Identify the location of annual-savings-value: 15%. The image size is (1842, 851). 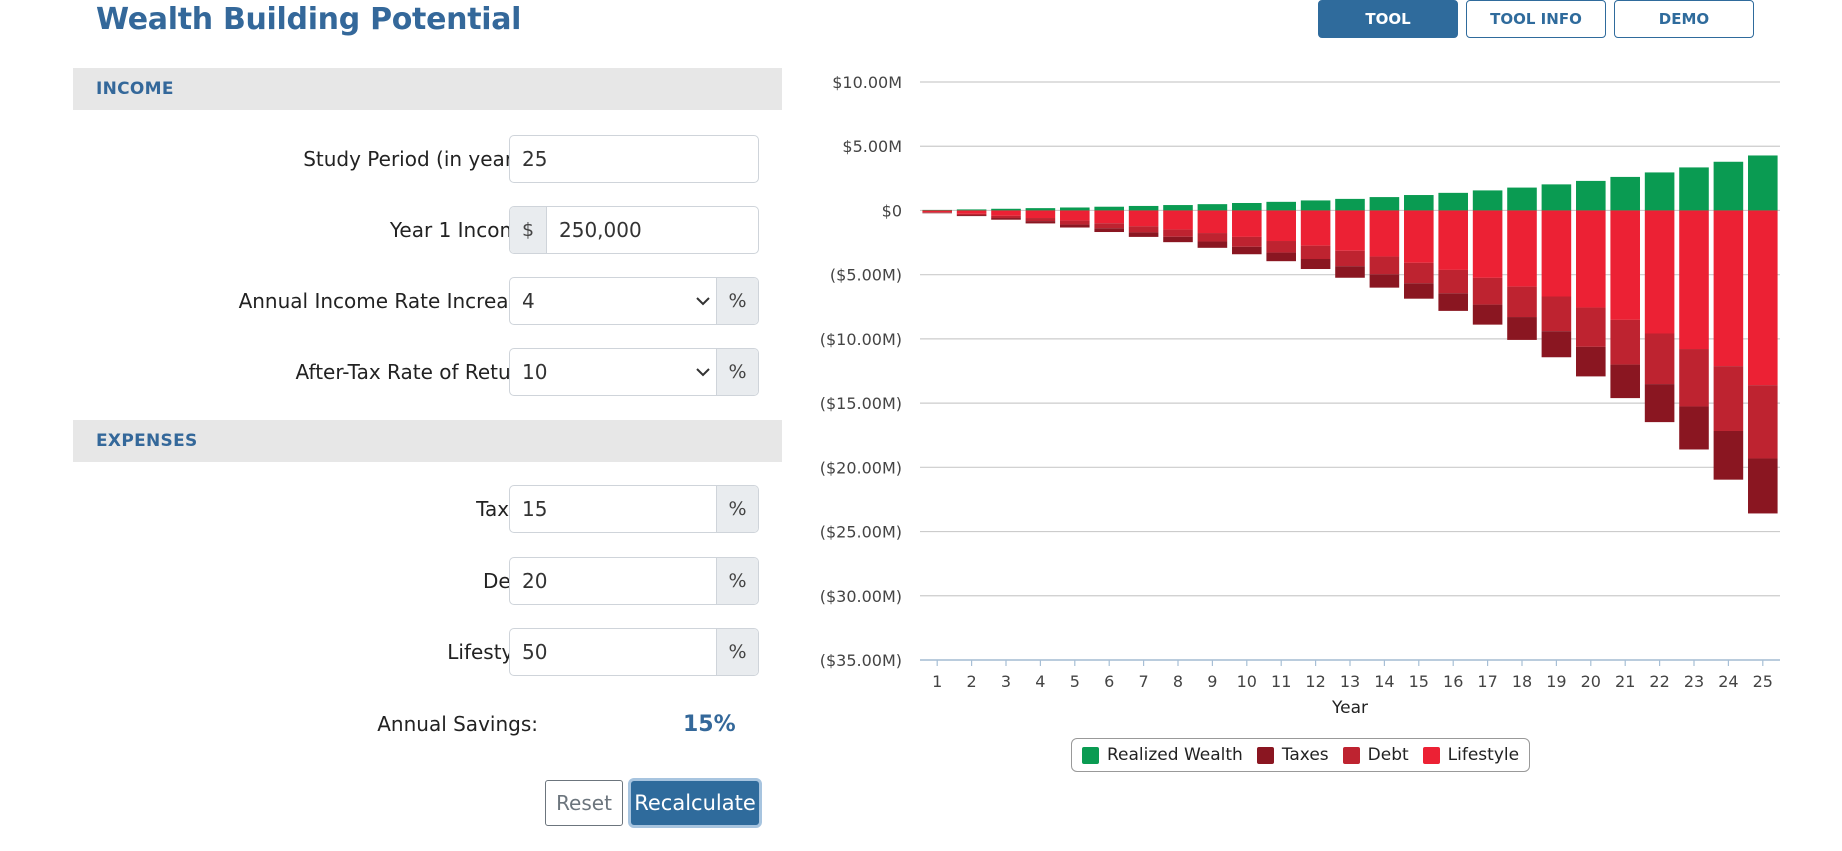
(709, 724).